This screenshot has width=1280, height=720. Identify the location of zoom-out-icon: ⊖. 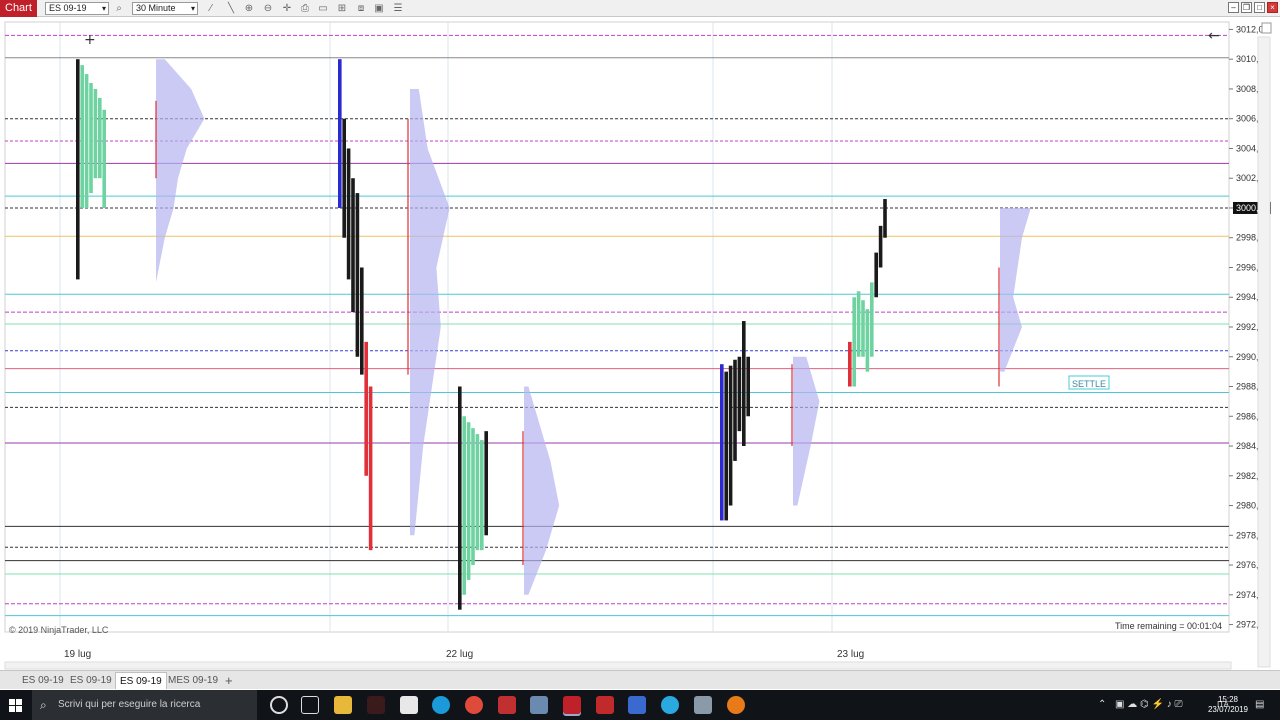
(268, 8).